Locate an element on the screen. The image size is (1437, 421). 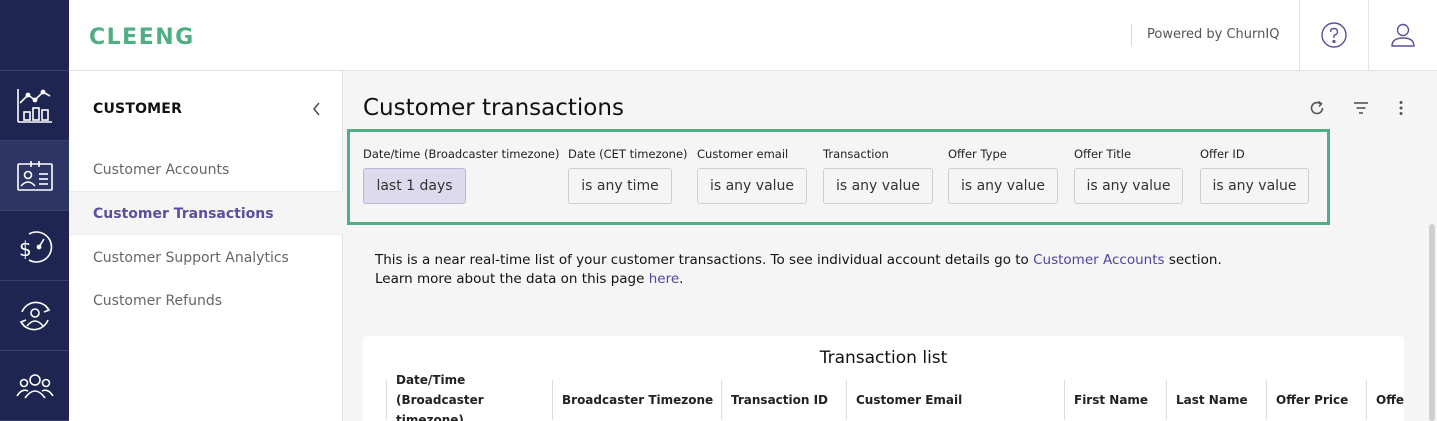
user-menu-button is located at coordinates (1402, 35).